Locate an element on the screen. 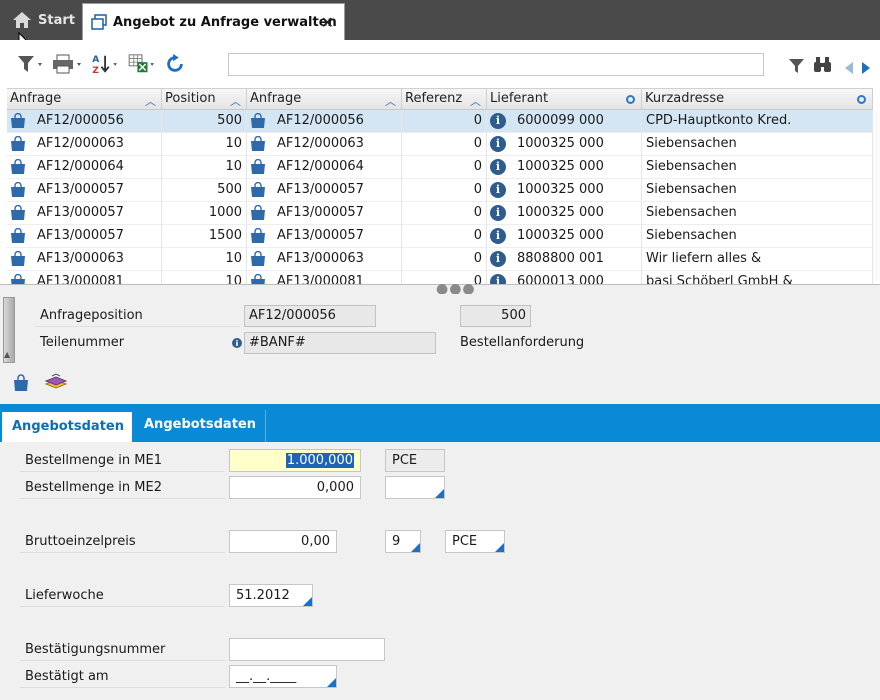  cell-text: AF13/000057 is located at coordinates (80, 189).